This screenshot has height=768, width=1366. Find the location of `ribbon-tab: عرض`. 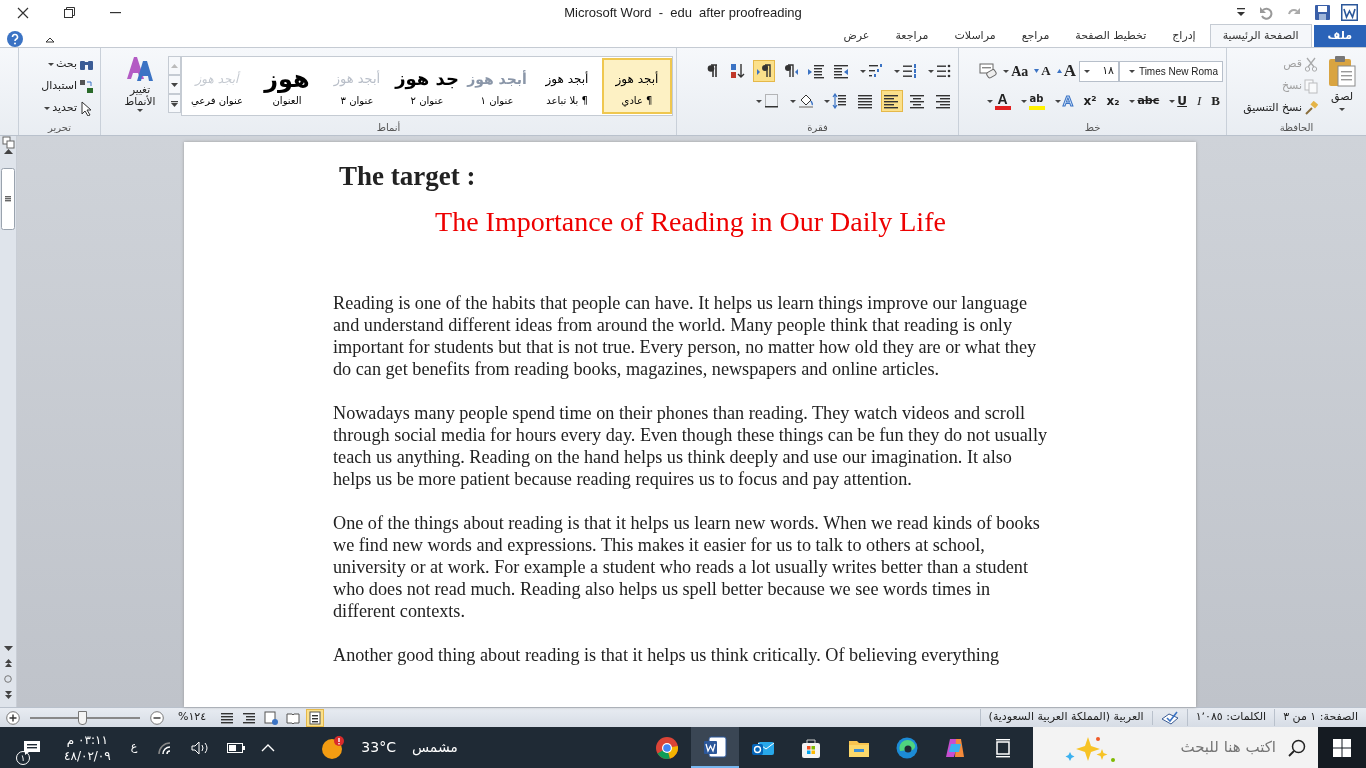

ribbon-tab: عرض is located at coordinates (856, 36).